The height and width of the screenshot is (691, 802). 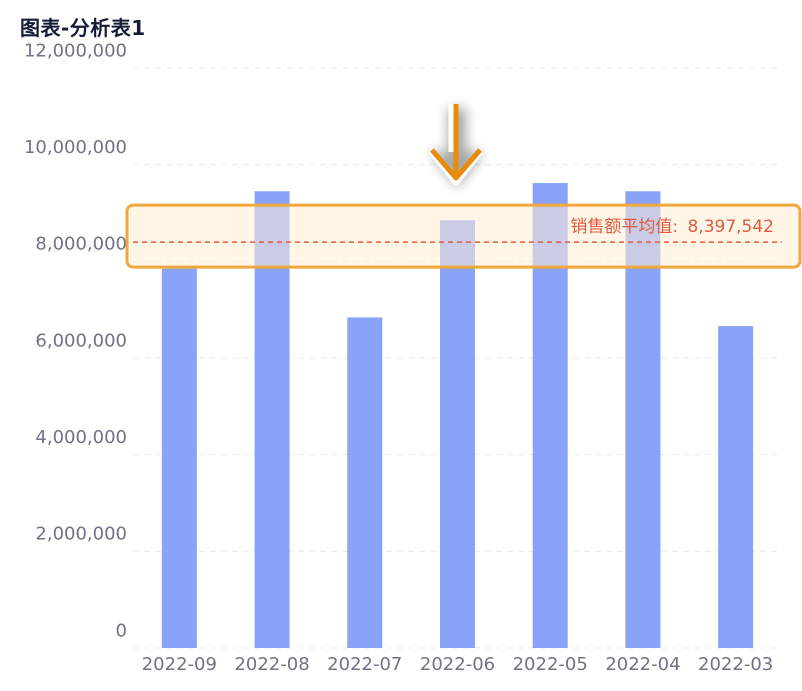 What do you see at coordinates (81, 437) in the screenshot?
I see `y-tick-label: 4,000,000` at bounding box center [81, 437].